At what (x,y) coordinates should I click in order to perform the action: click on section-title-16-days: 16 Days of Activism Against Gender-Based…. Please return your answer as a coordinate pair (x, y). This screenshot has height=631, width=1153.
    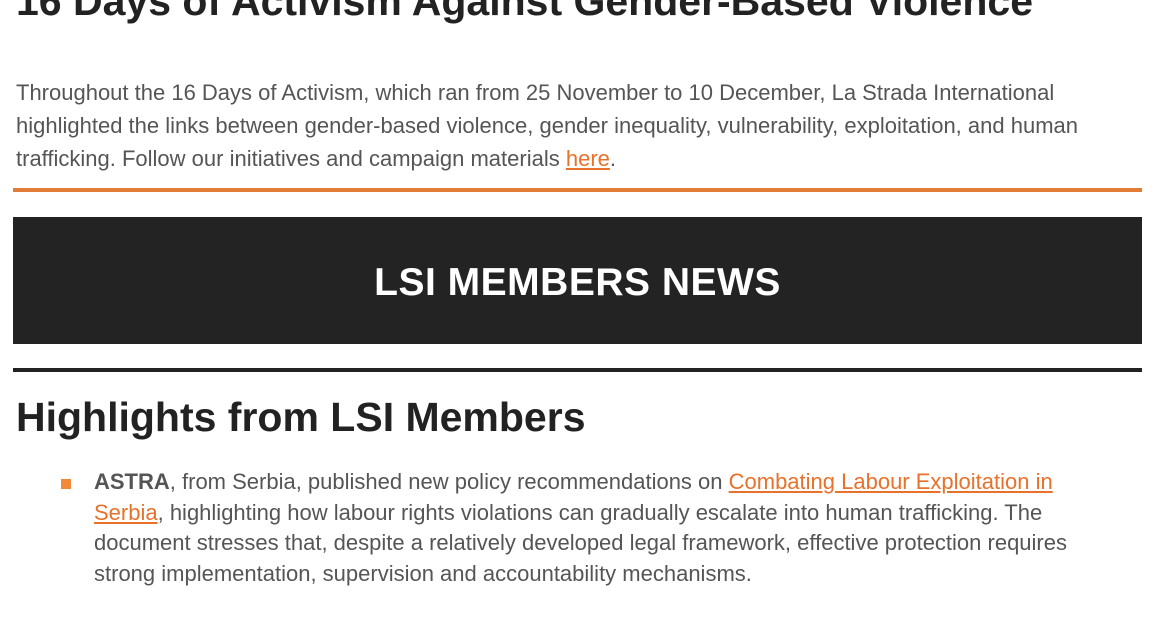
    Looking at the image, I should click on (525, 12).